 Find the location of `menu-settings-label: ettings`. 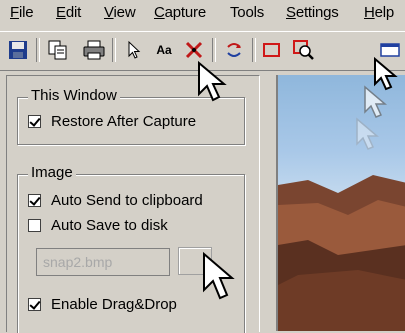

menu-settings-label: ettings is located at coordinates (317, 12).